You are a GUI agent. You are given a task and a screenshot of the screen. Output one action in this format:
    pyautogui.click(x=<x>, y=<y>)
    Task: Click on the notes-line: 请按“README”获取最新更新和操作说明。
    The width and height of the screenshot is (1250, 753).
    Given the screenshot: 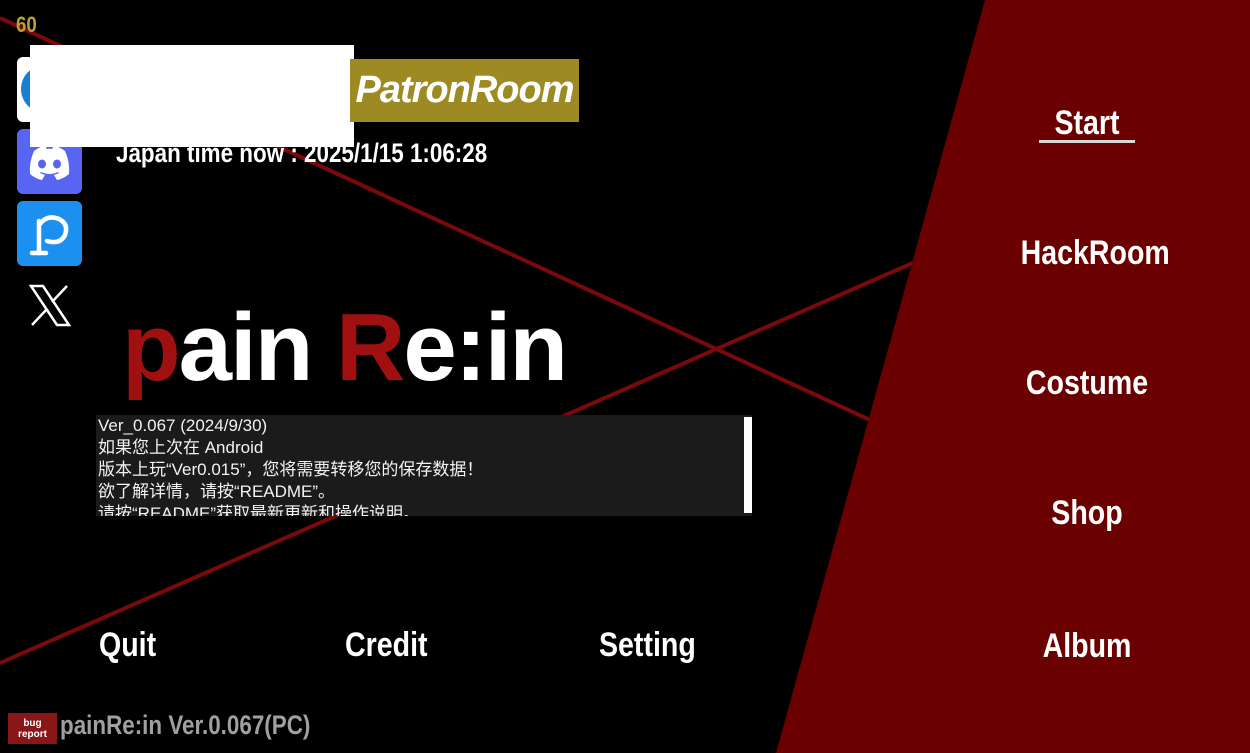 What is the action you would take?
    pyautogui.click(x=259, y=510)
    